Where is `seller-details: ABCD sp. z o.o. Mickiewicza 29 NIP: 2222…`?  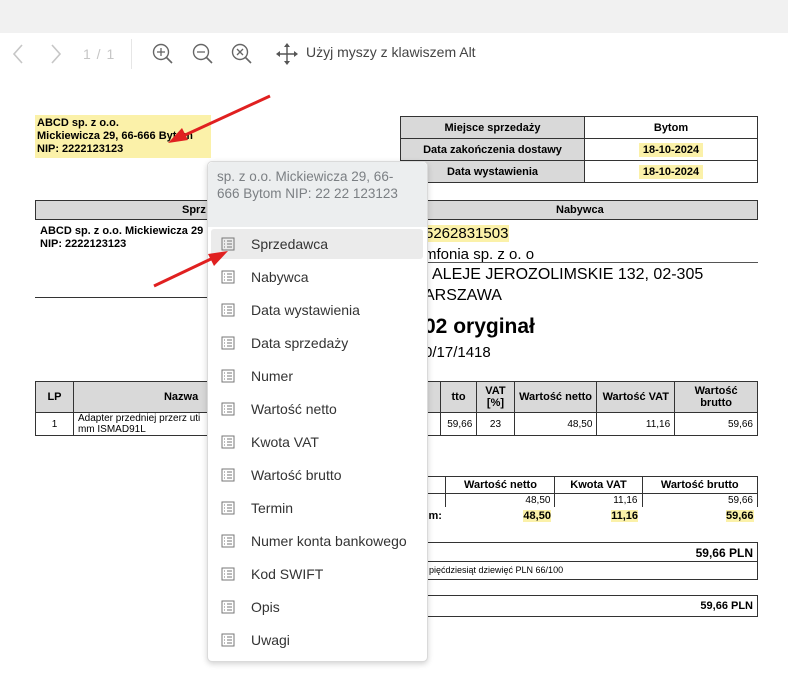 seller-details: ABCD sp. z o.o. Mickiewicza 29 NIP: 2222… is located at coordinates (122, 237).